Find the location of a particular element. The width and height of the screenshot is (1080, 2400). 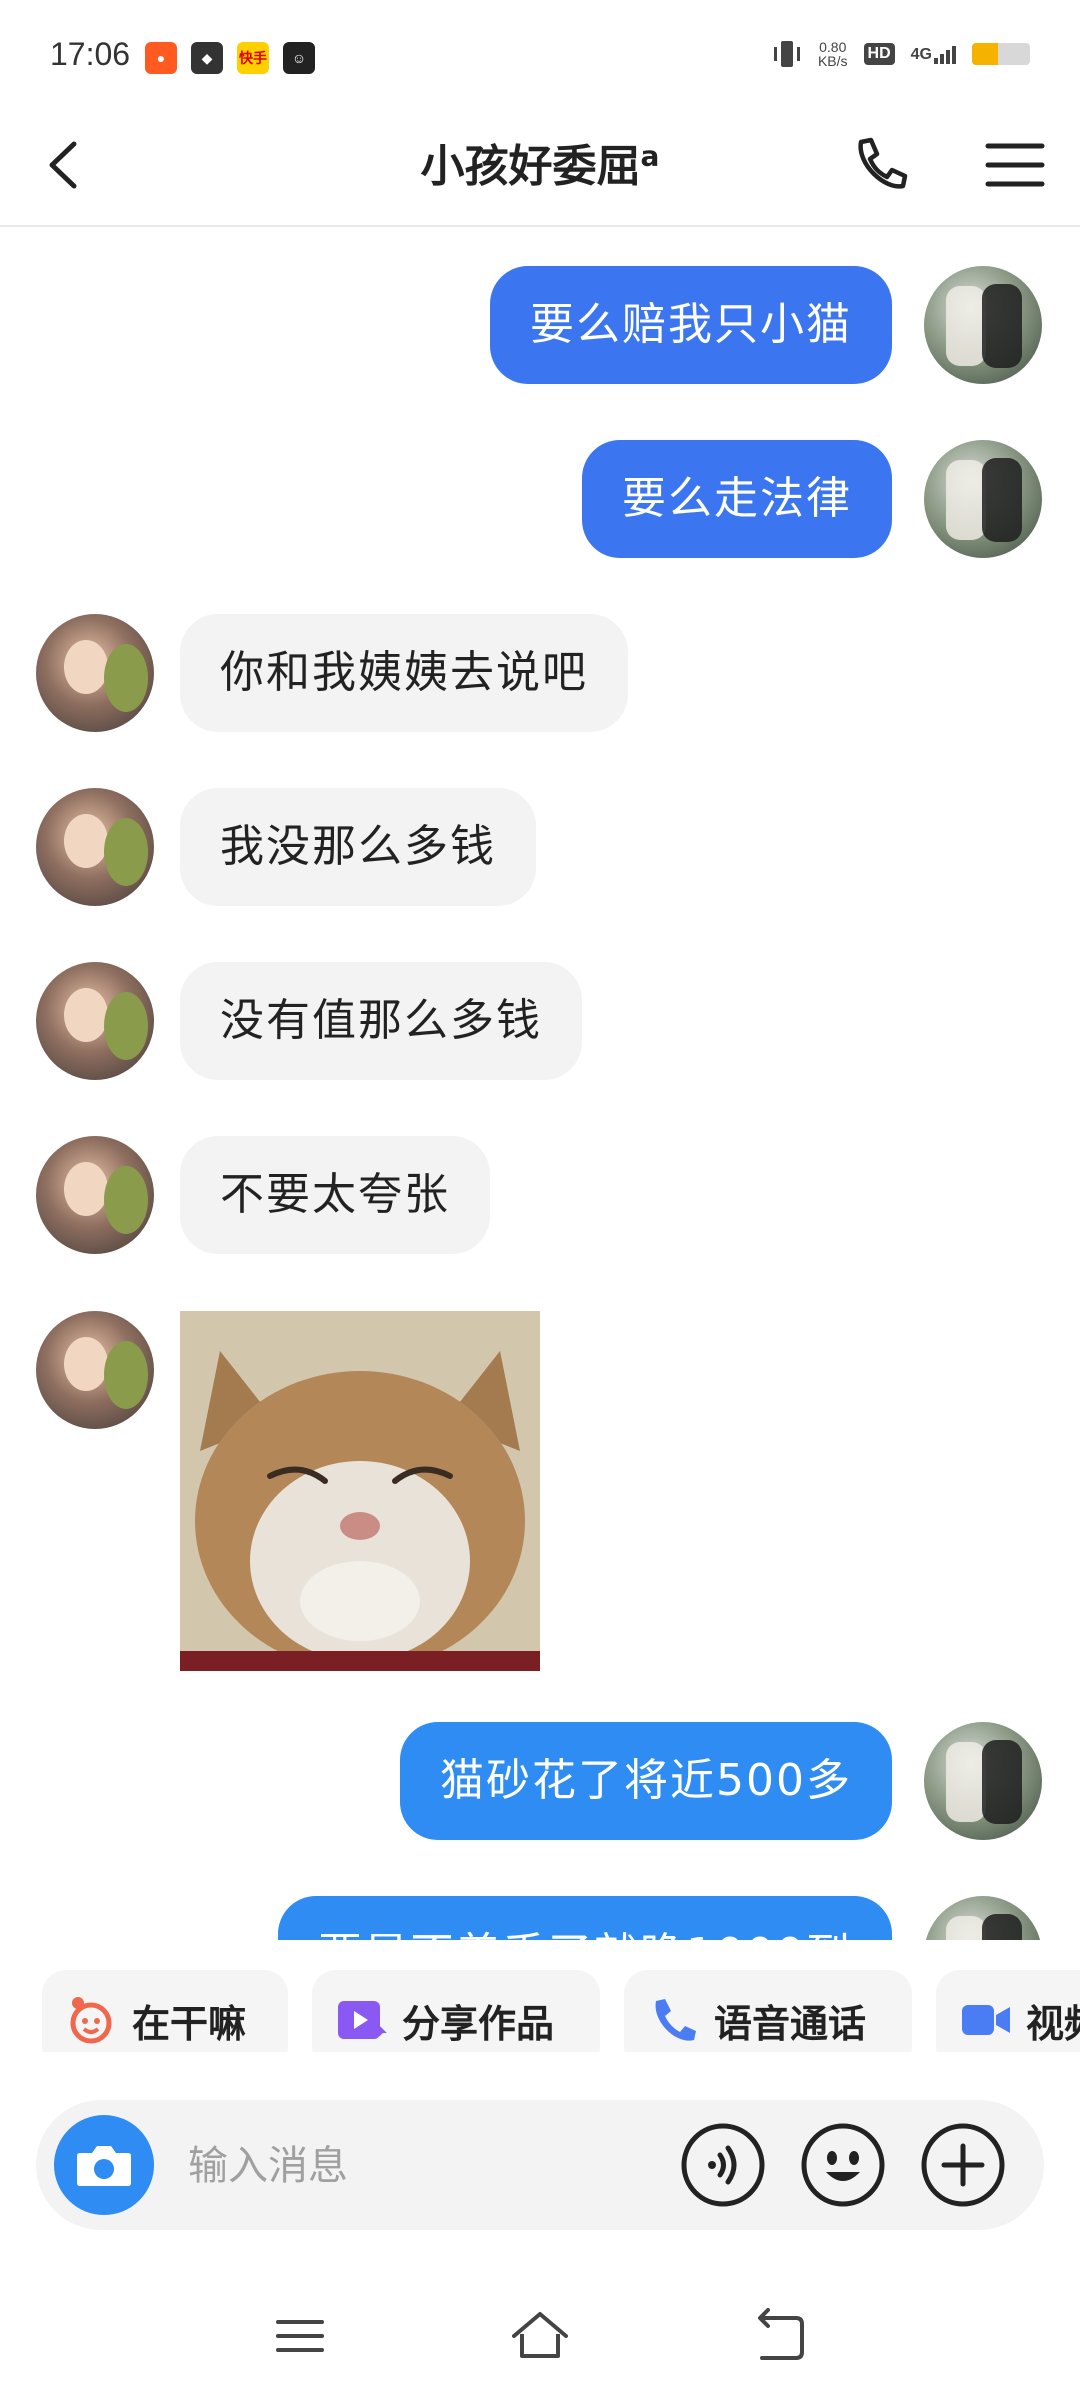

net-speed: 0.80 KB/s is located at coordinates (833, 54).